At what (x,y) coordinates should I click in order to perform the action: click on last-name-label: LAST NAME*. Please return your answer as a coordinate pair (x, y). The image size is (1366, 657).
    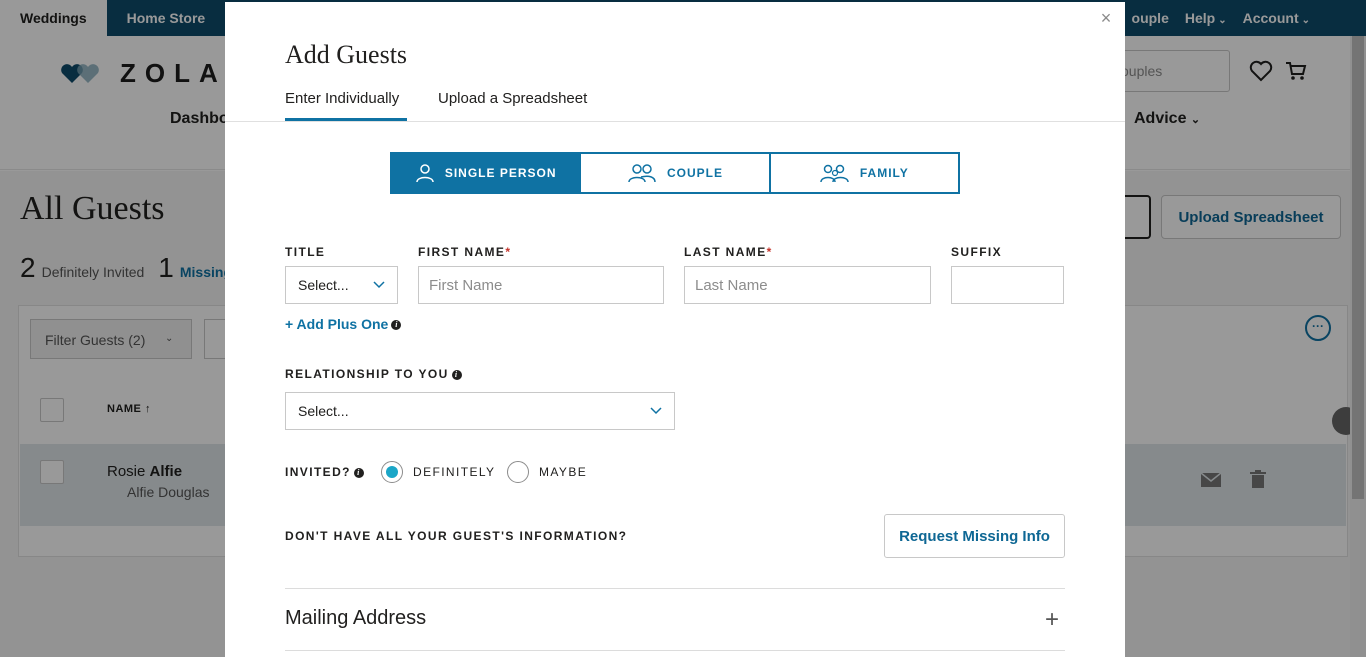
    Looking at the image, I should click on (728, 252).